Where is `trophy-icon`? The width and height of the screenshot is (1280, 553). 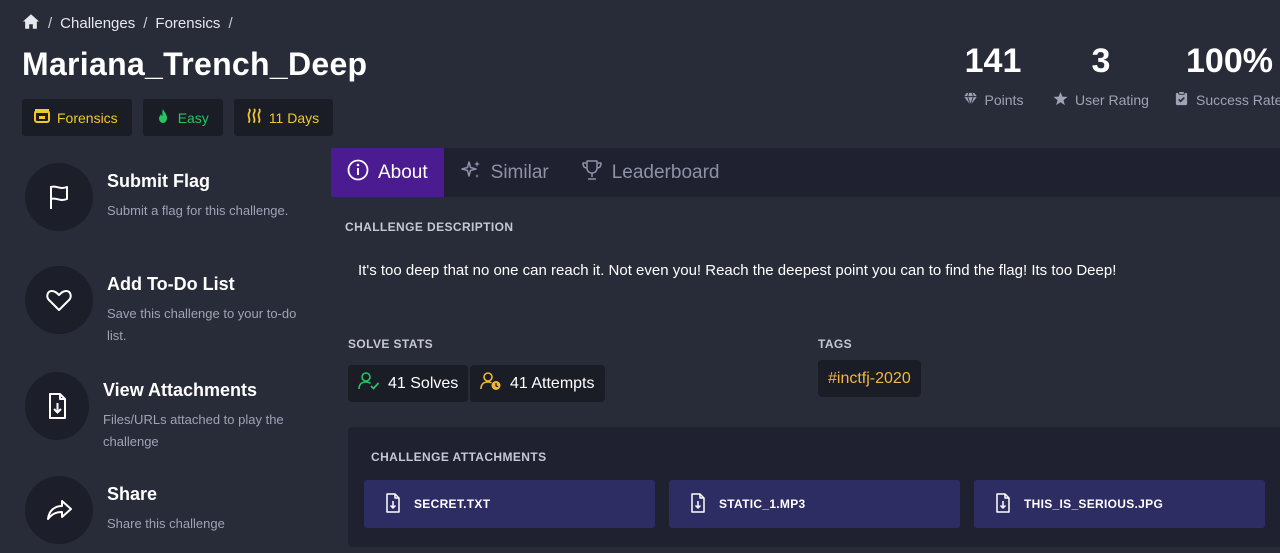
trophy-icon is located at coordinates (592, 173).